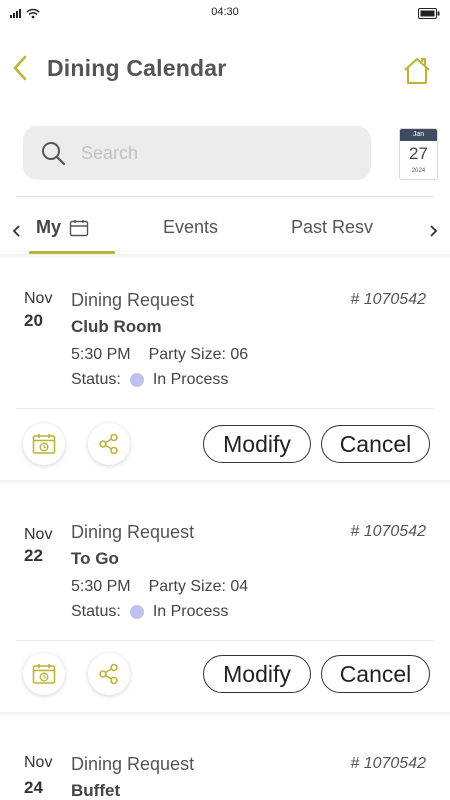 This screenshot has height=800, width=450. Describe the element at coordinates (198, 354) in the screenshot. I see `reservation-party-size: Party Size: 06` at that location.